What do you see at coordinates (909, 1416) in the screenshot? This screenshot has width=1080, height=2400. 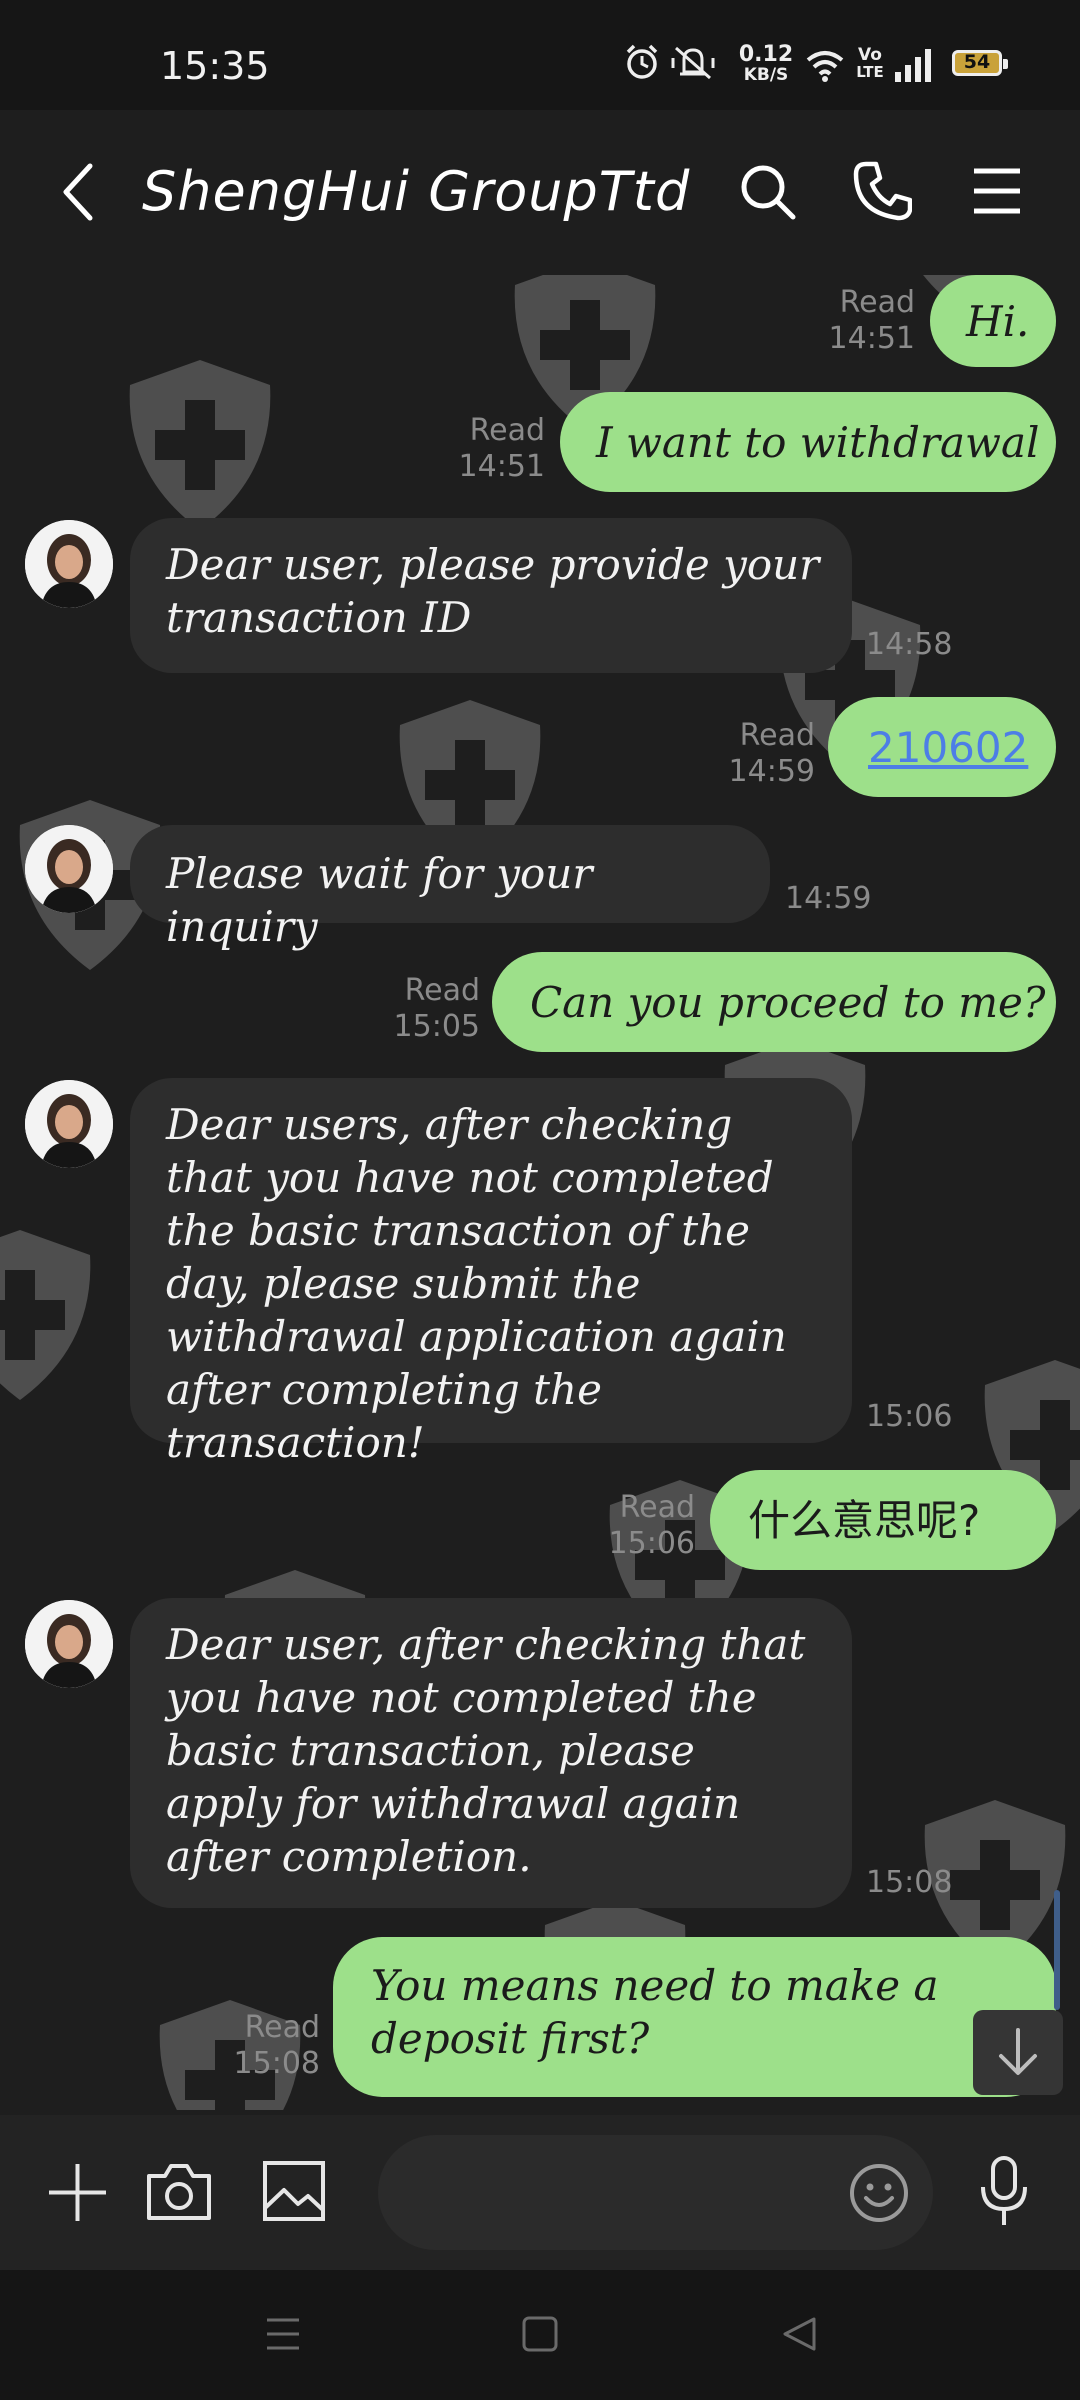 I see `message-time: 15:06` at bounding box center [909, 1416].